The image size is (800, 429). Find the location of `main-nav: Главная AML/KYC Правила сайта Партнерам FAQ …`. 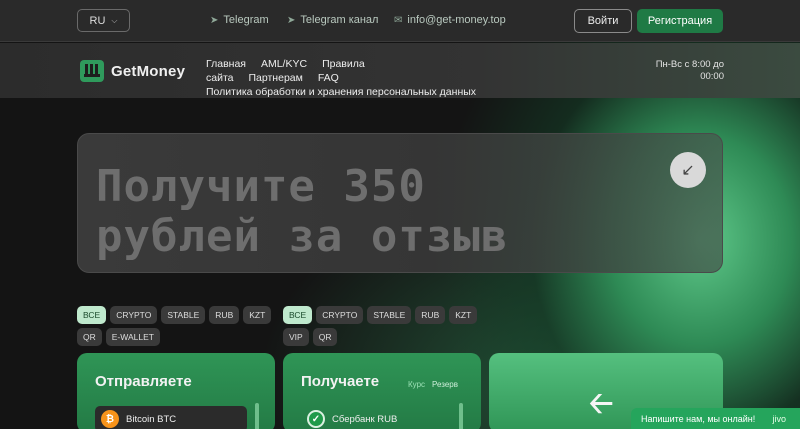

main-nav: Главная AML/KYC Правила сайта Партнерам FAQ … is located at coordinates (356, 78).